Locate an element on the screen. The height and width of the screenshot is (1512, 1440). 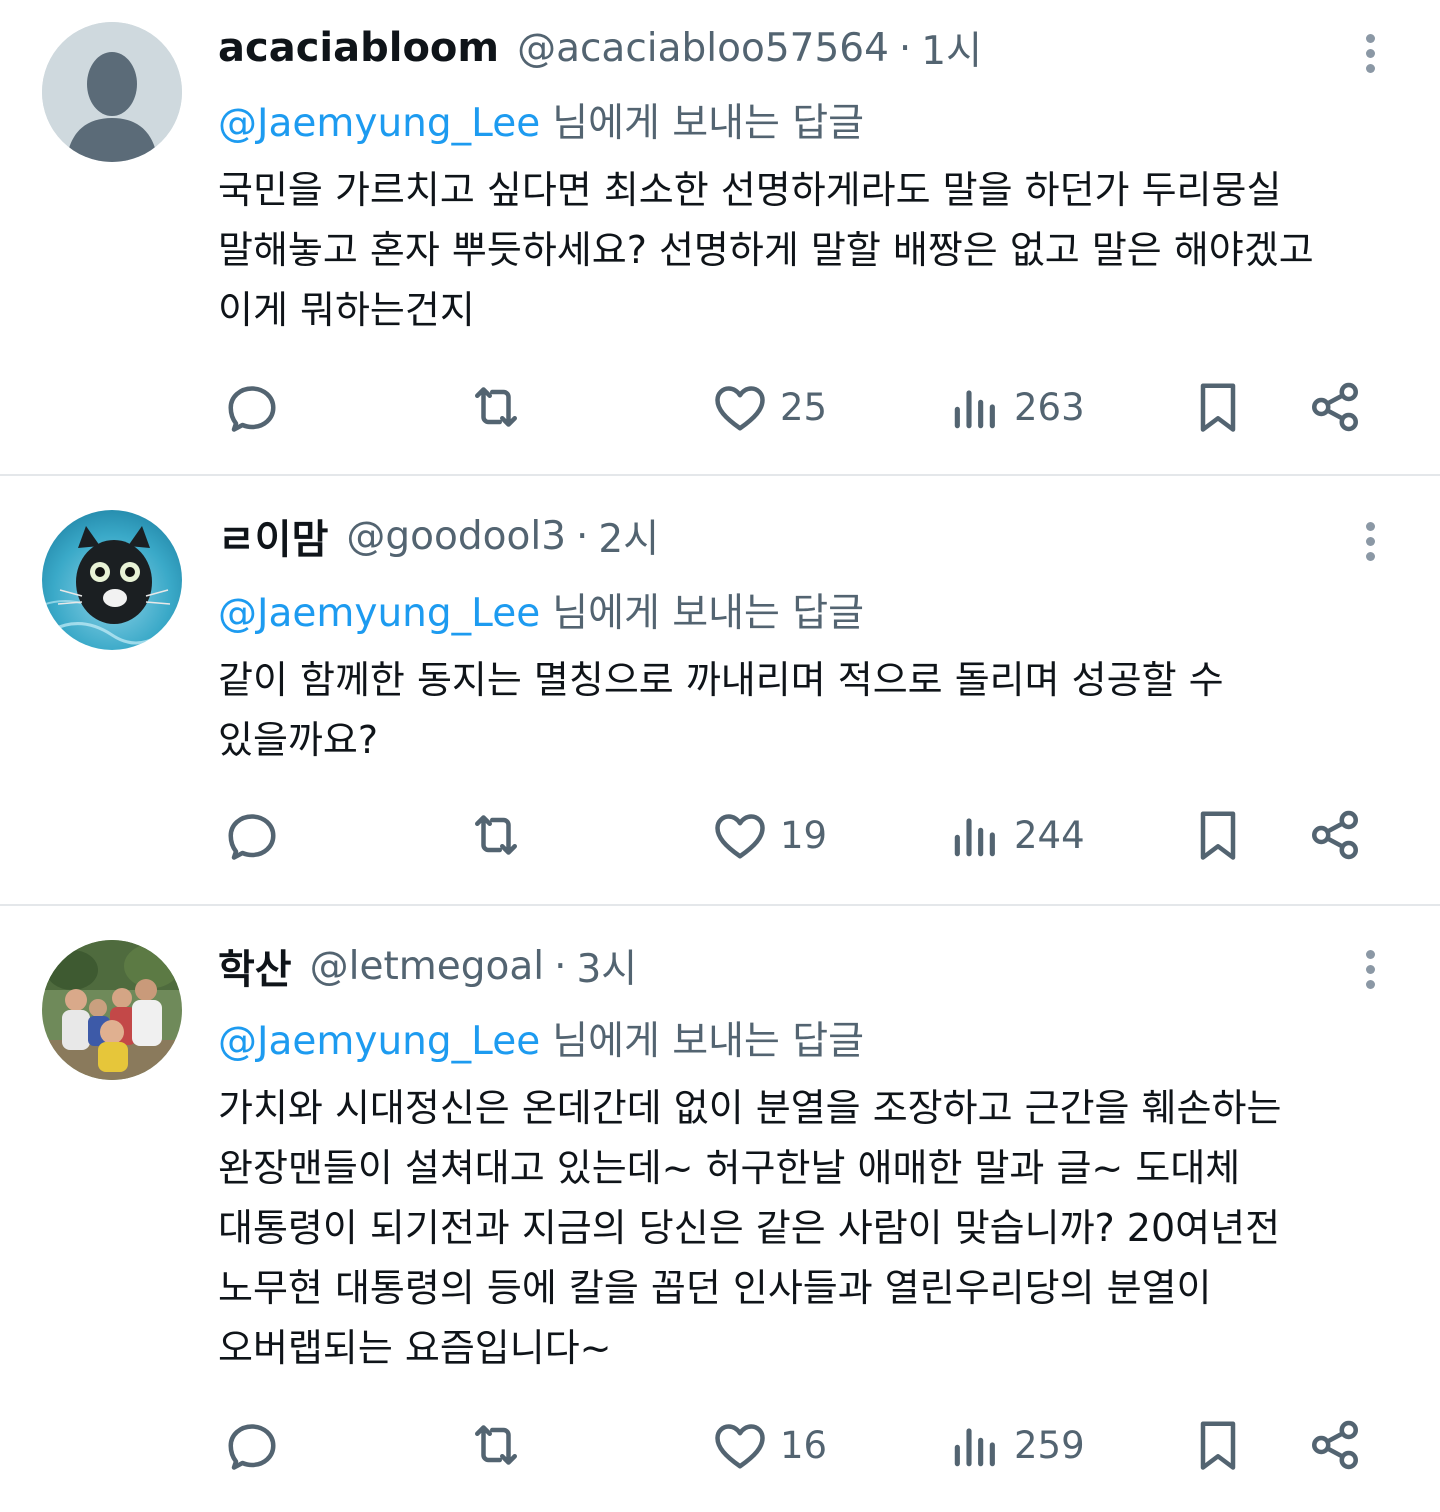
cat-avatar-image is located at coordinates (112, 580).